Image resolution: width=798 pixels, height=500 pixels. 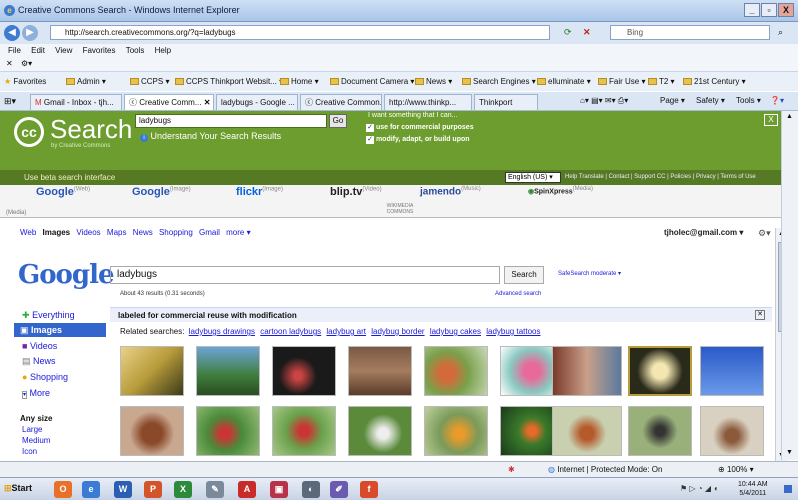 What do you see at coordinates (771, 120) in the screenshot?
I see `cc-close-button: X` at bounding box center [771, 120].